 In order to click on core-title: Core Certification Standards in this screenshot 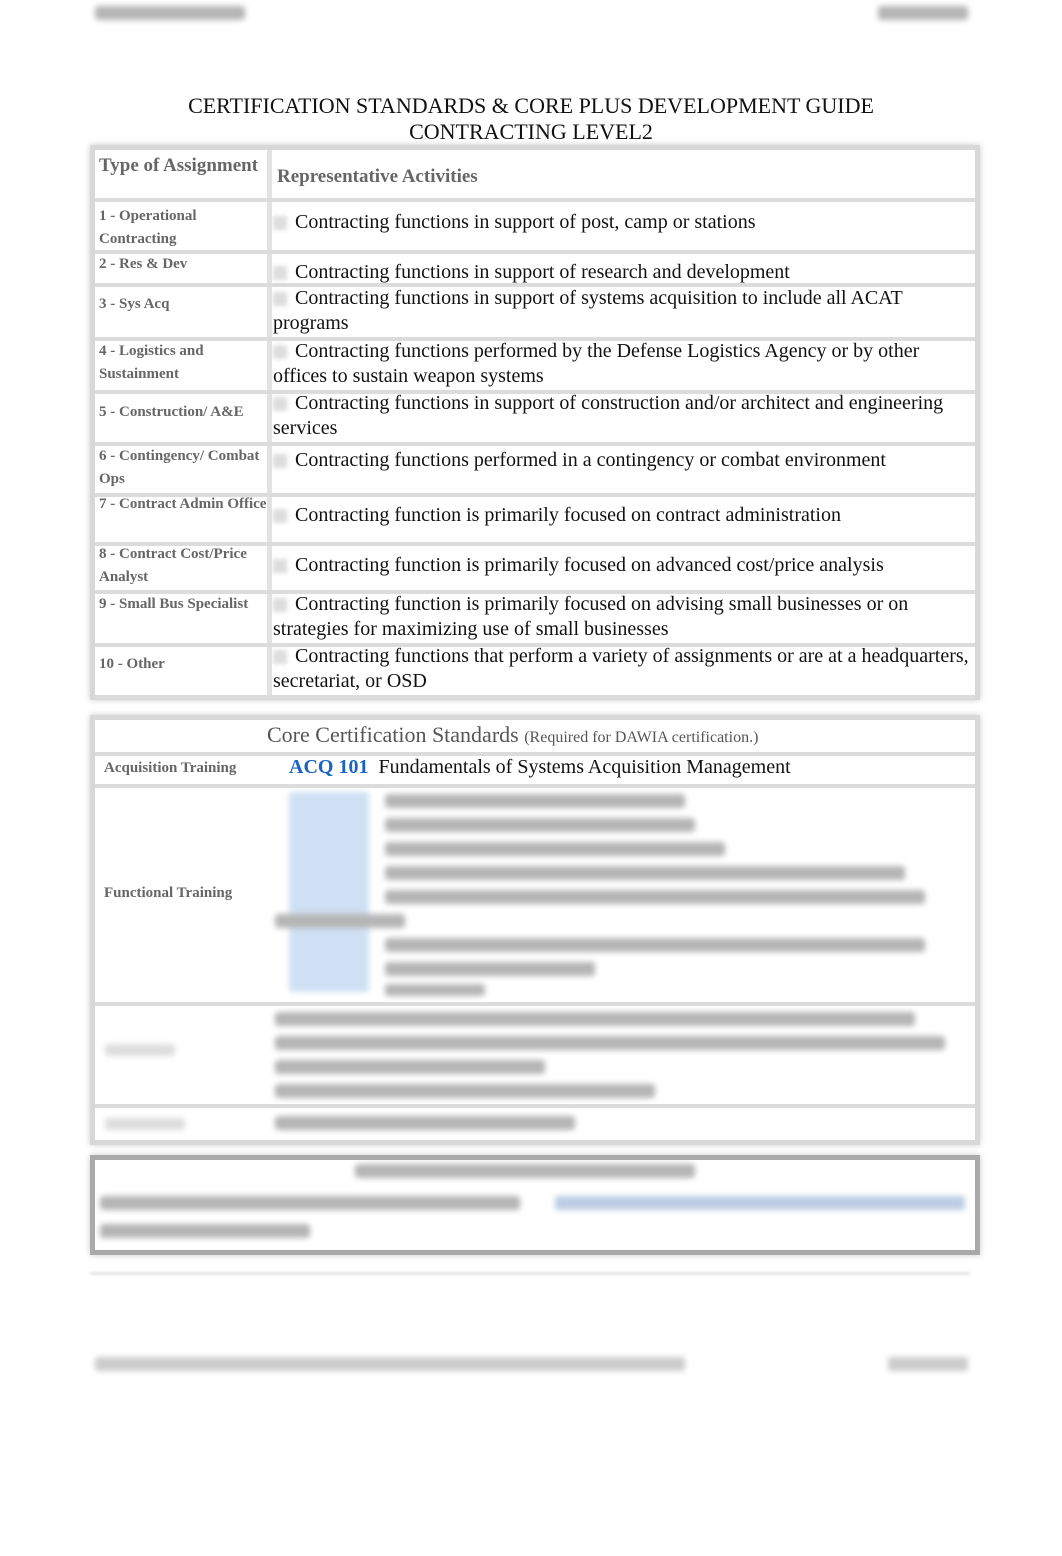, I will do `click(393, 734)`.